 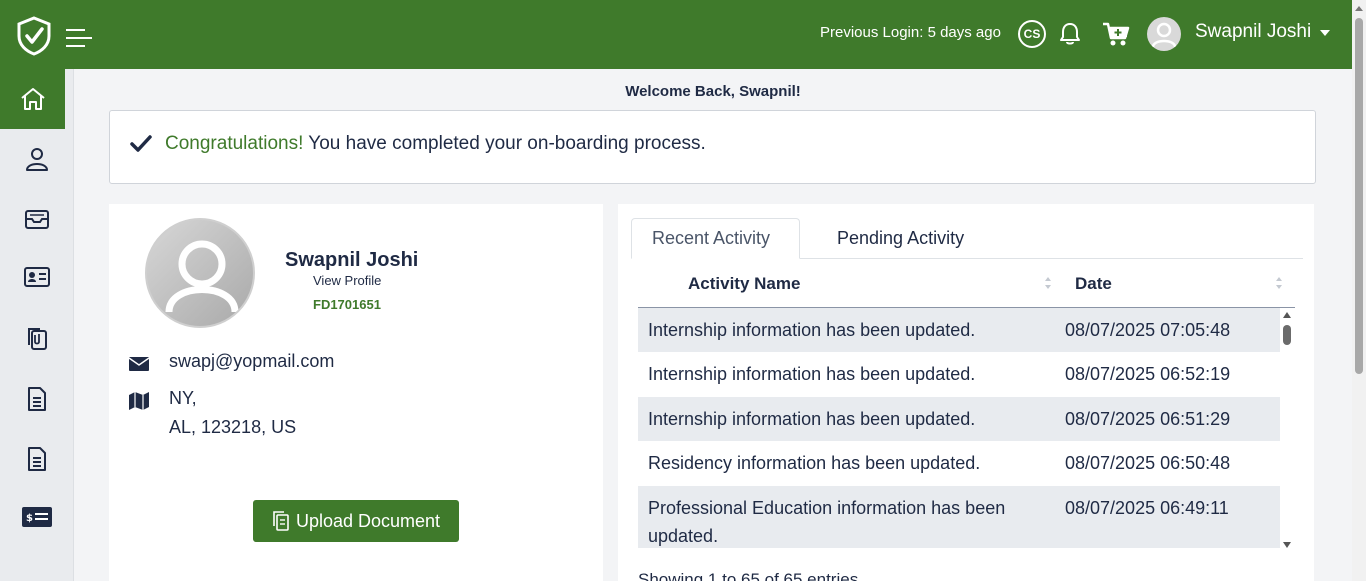 What do you see at coordinates (1093, 284) in the screenshot?
I see `column-header-date: Date` at bounding box center [1093, 284].